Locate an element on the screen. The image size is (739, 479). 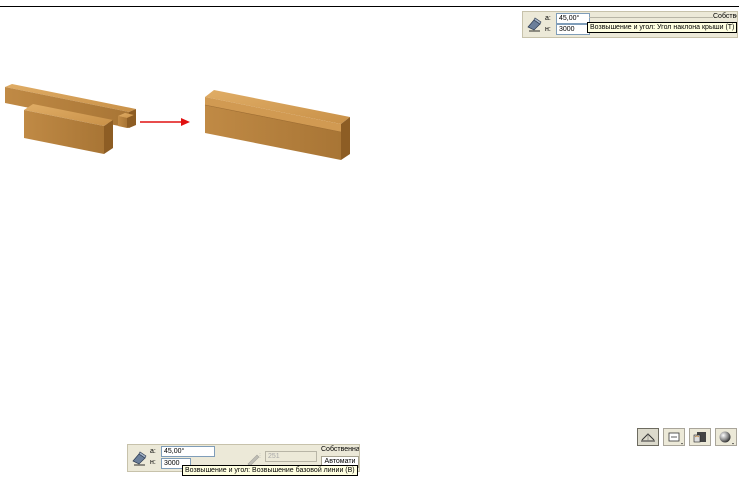
roof-shape-icon is located at coordinates (648, 437).